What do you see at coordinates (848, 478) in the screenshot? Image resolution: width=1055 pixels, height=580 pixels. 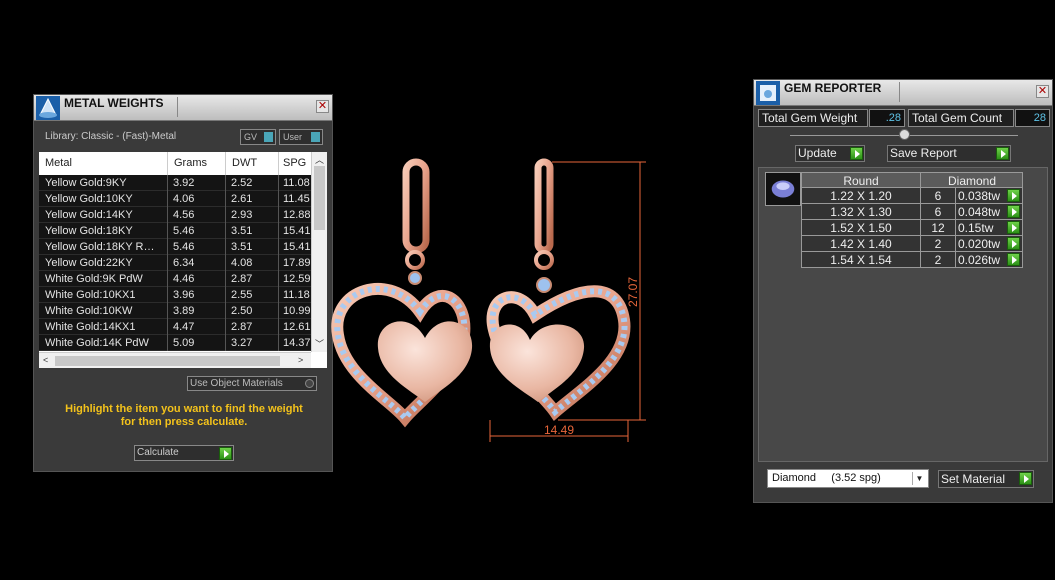 I see `material-select: Diamond (3.52 spg) ▼` at bounding box center [848, 478].